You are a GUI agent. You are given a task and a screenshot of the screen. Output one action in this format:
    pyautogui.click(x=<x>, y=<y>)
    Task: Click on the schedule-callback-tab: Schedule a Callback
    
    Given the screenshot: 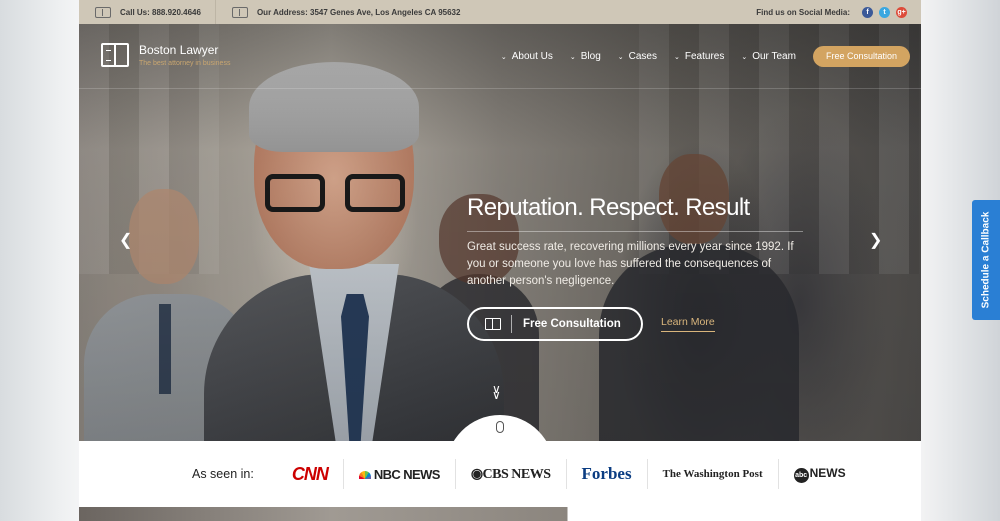 What is the action you would take?
    pyautogui.click(x=986, y=260)
    